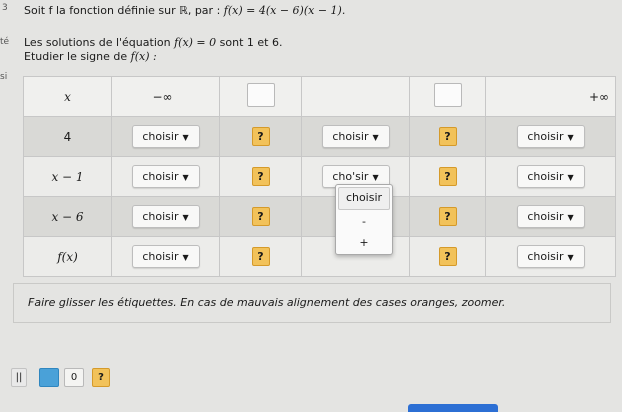  Describe the element at coordinates (67, 96) in the screenshot. I see `x-label: x` at that location.